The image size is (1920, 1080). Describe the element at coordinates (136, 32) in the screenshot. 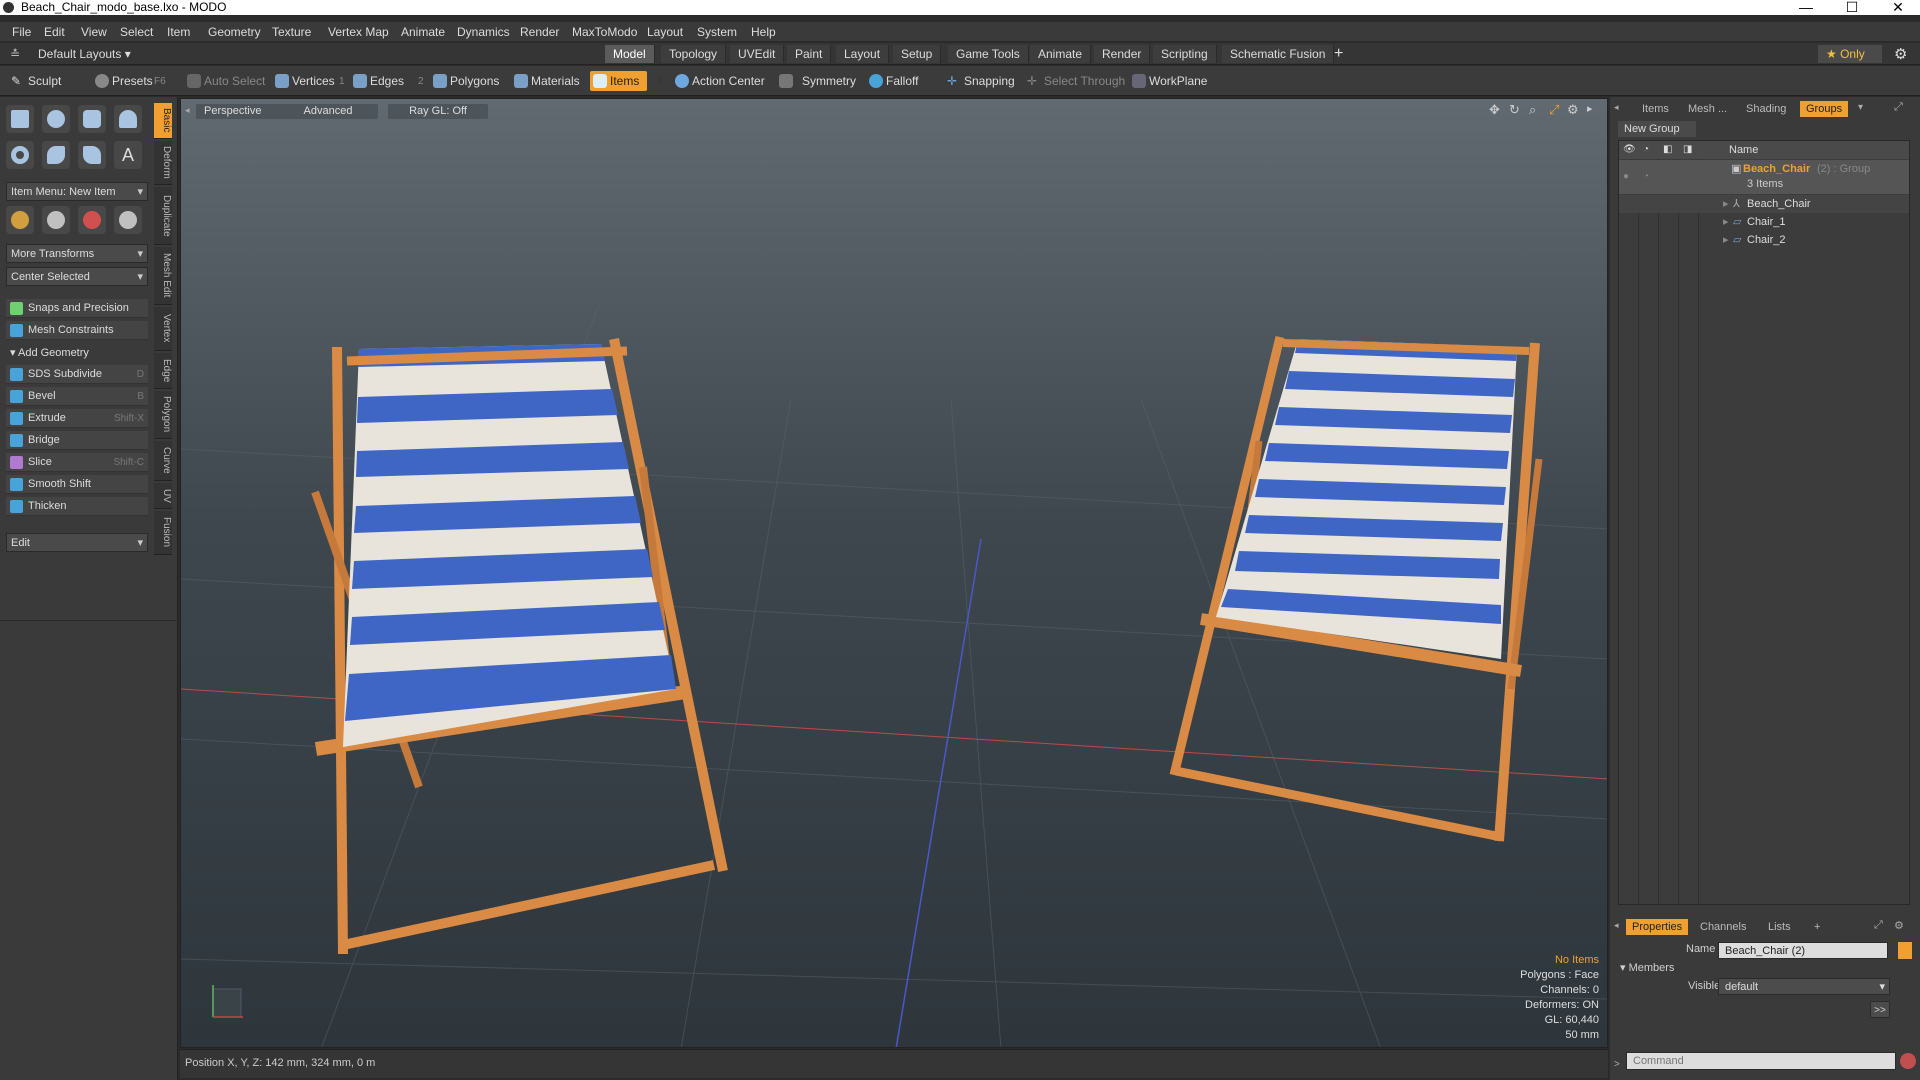

I see `menu-select: Select` at that location.